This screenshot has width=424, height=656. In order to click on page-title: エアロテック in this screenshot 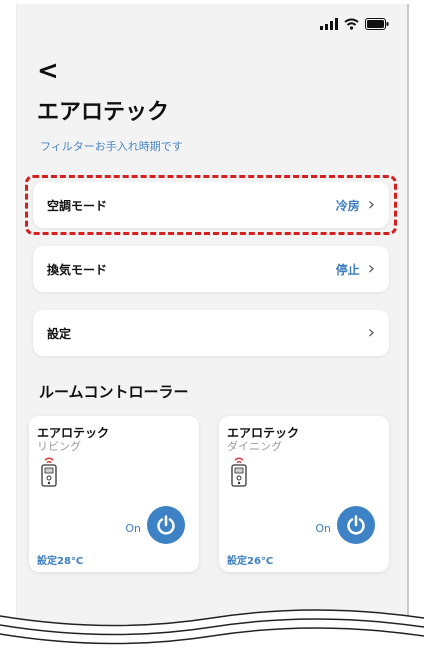, I will do `click(103, 112)`.